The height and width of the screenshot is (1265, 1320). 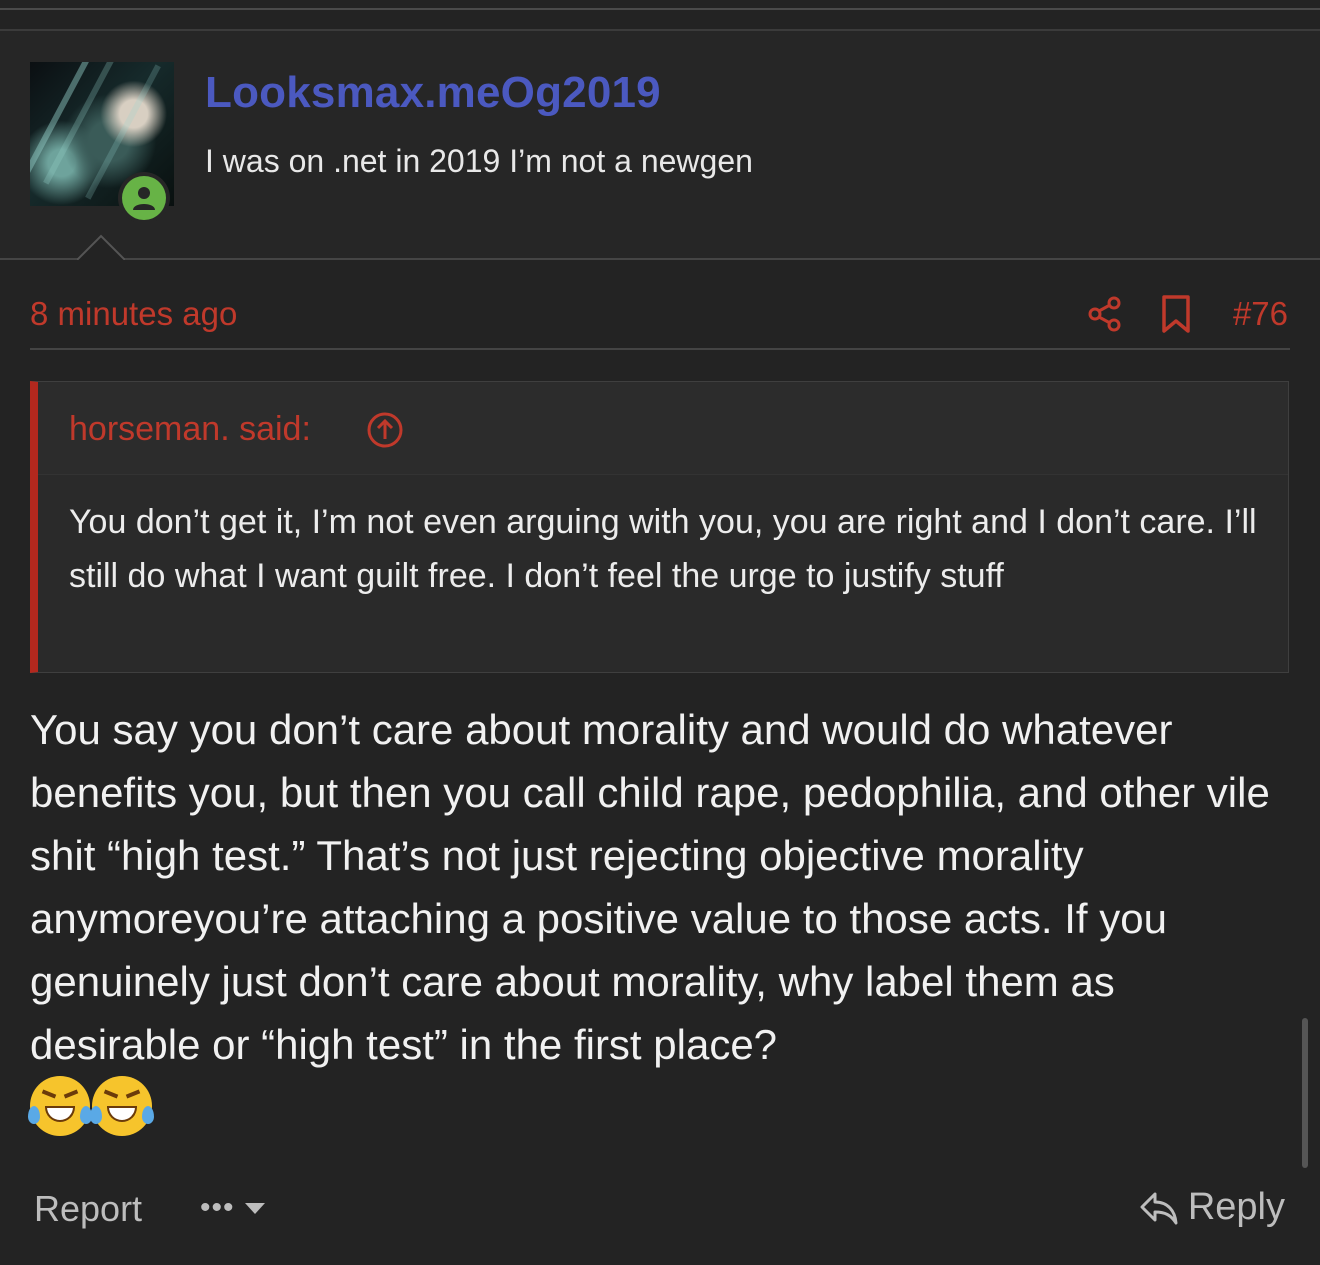 What do you see at coordinates (190, 429) in the screenshot?
I see `quote-author-link: horseman. said:` at bounding box center [190, 429].